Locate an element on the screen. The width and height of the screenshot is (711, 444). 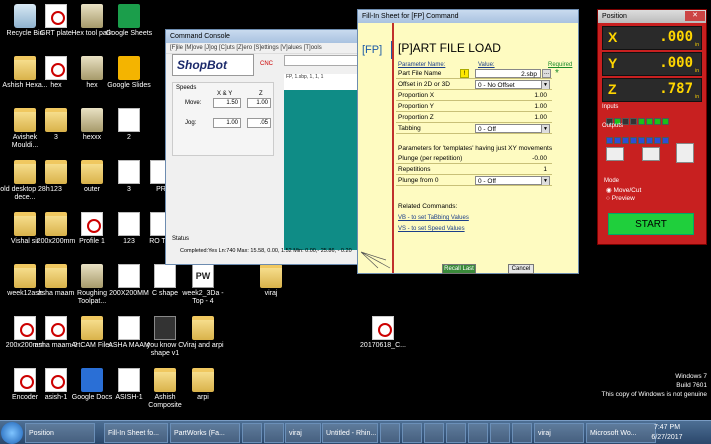
part-file-input: 2.sbp is located at coordinates (508, 73).